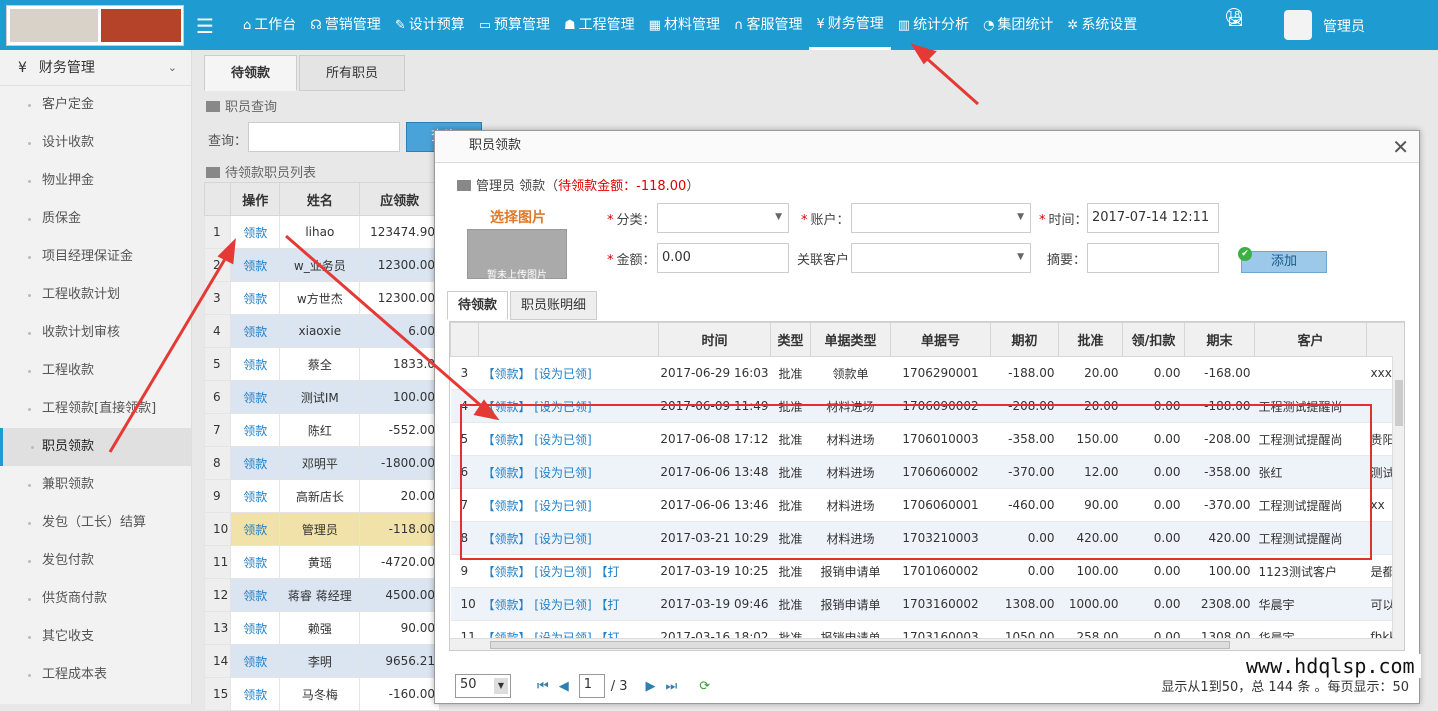 The image size is (1438, 711). Describe the element at coordinates (478, 305) in the screenshot. I see `tab-pending-records: 待领款` at that location.